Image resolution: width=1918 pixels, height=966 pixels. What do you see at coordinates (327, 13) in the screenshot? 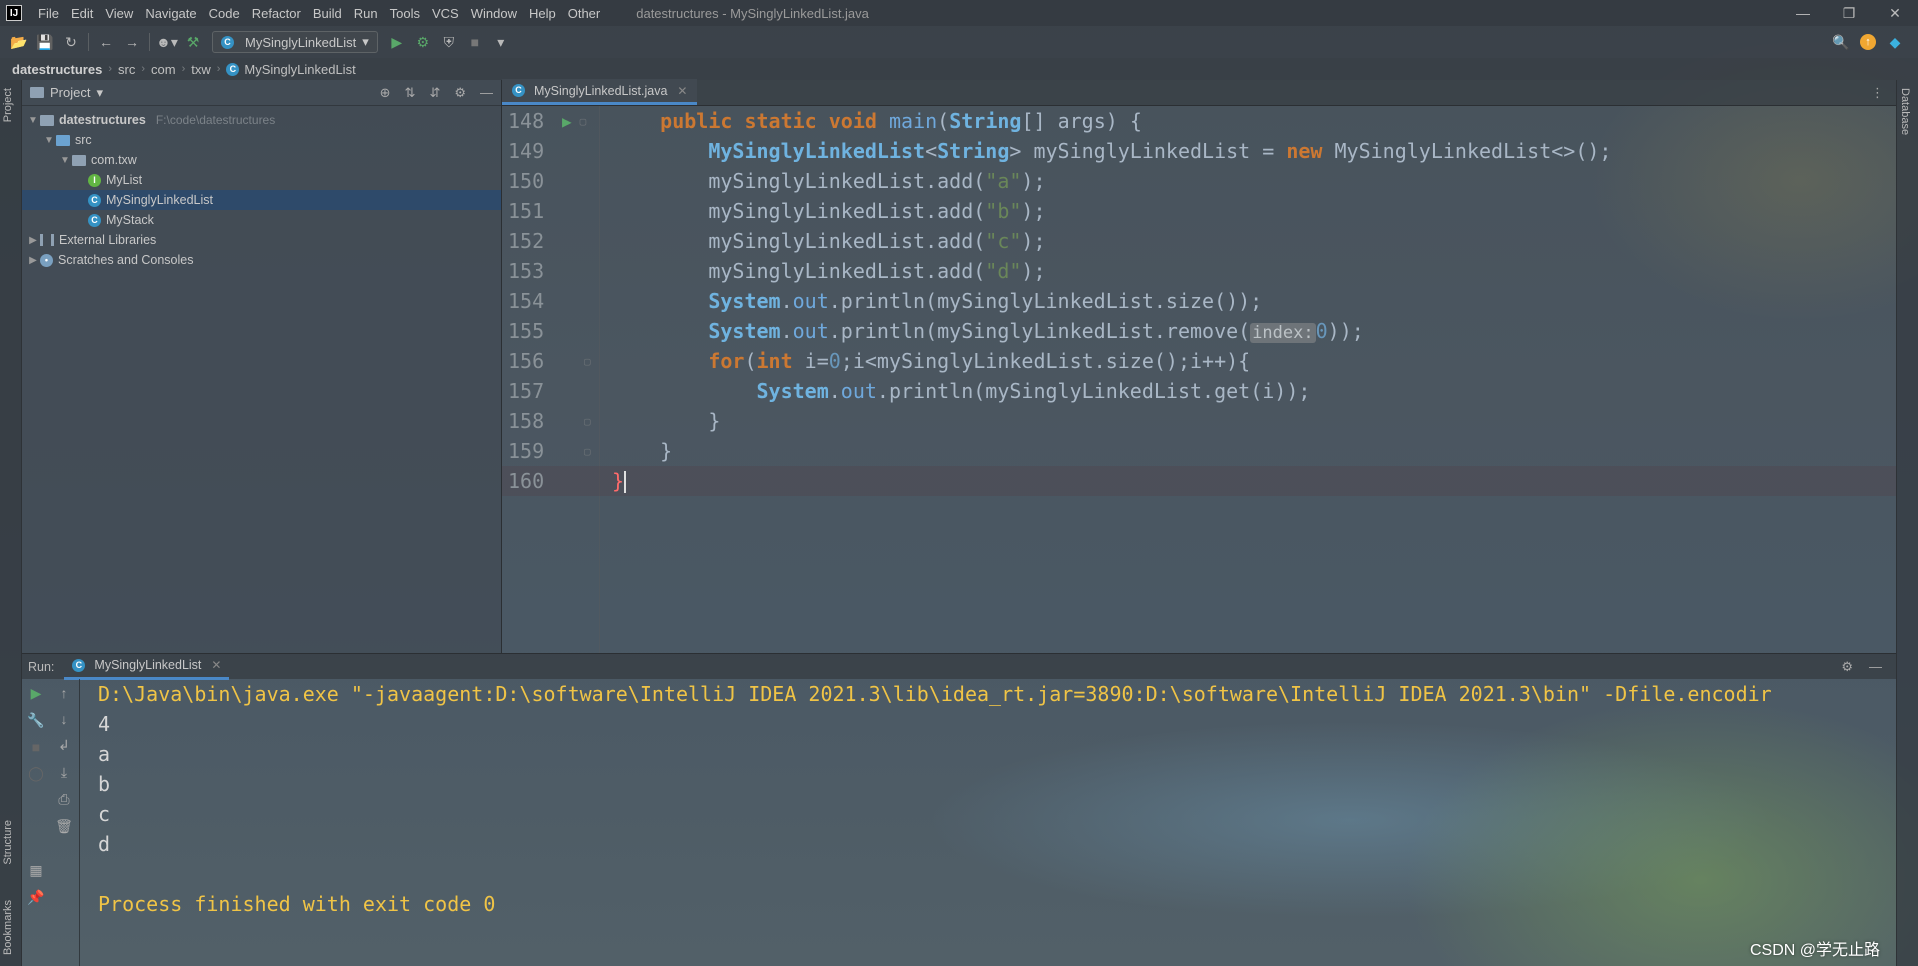
I see `menu-build: Build` at bounding box center [327, 13].